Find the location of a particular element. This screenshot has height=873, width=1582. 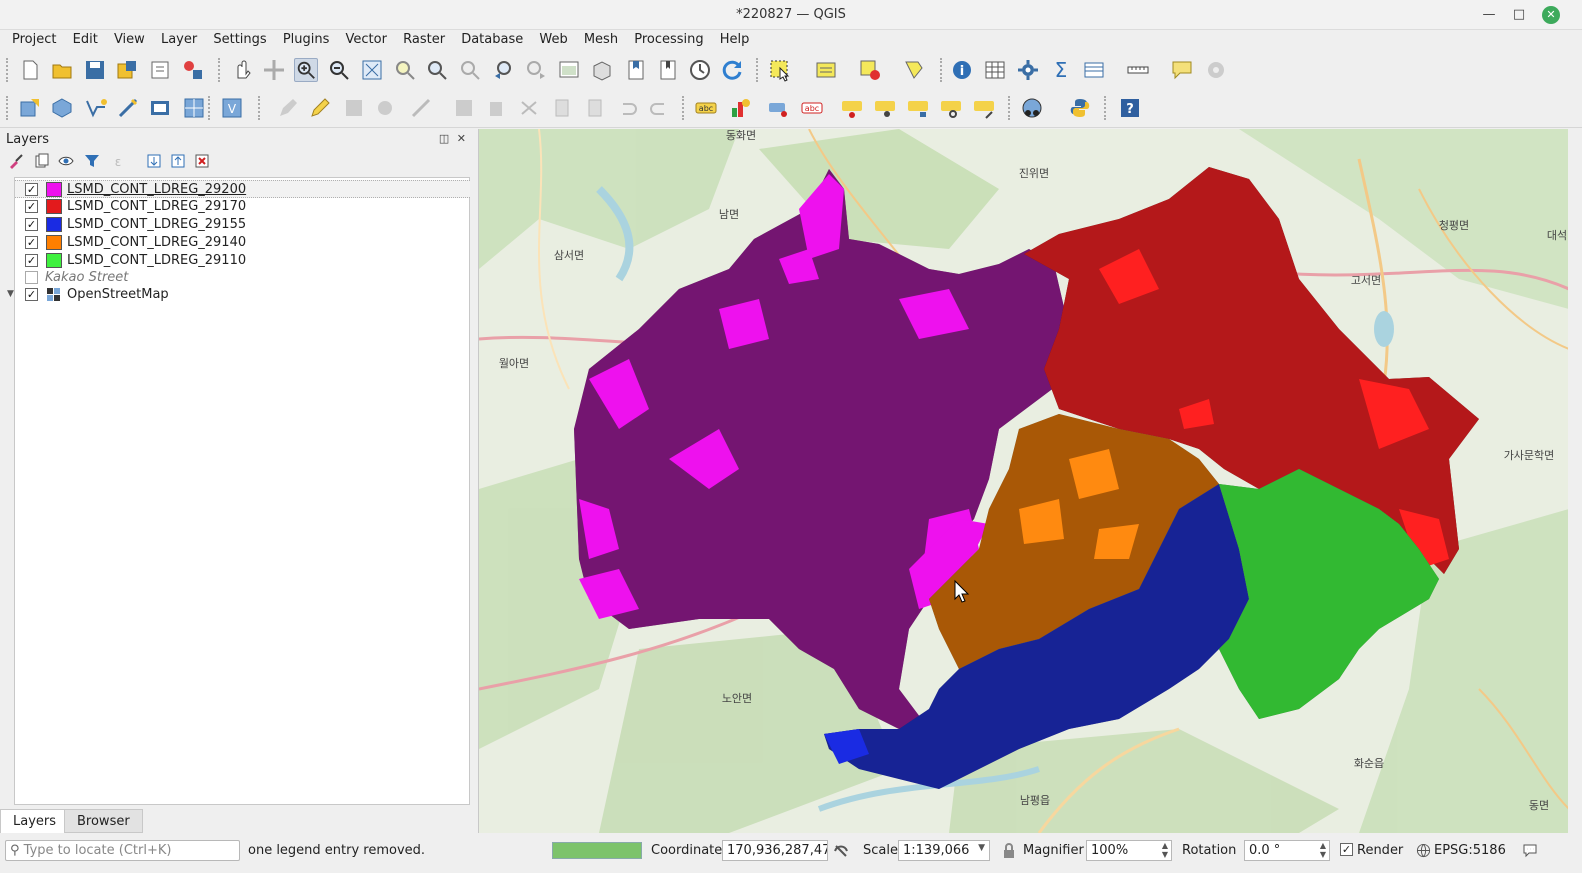

locator-search-input: ⚲ Type to locate (Ctrl+K) is located at coordinates (122, 850).